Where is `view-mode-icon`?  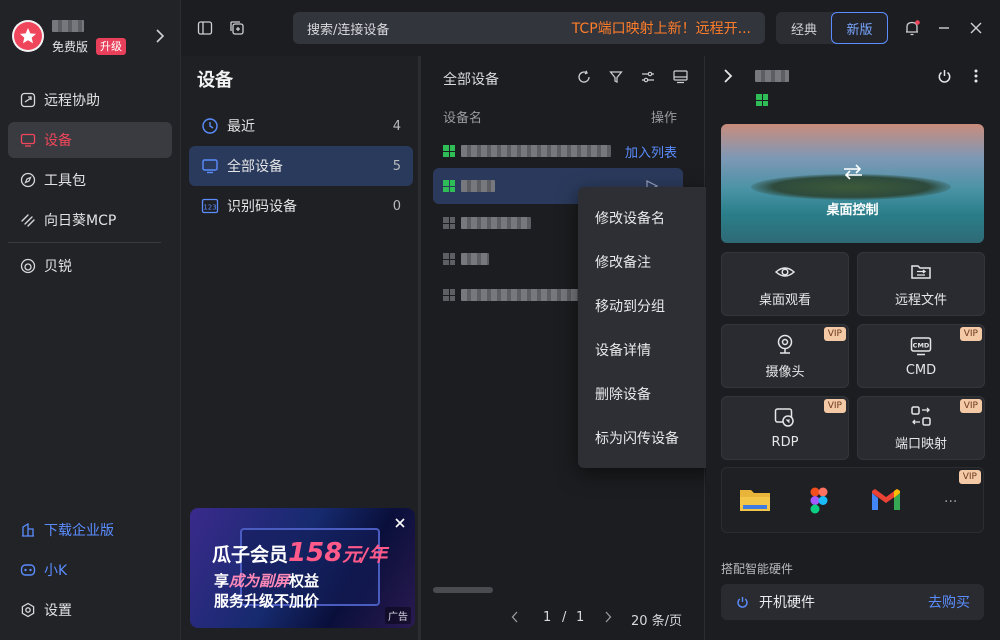 view-mode-icon is located at coordinates (680, 77).